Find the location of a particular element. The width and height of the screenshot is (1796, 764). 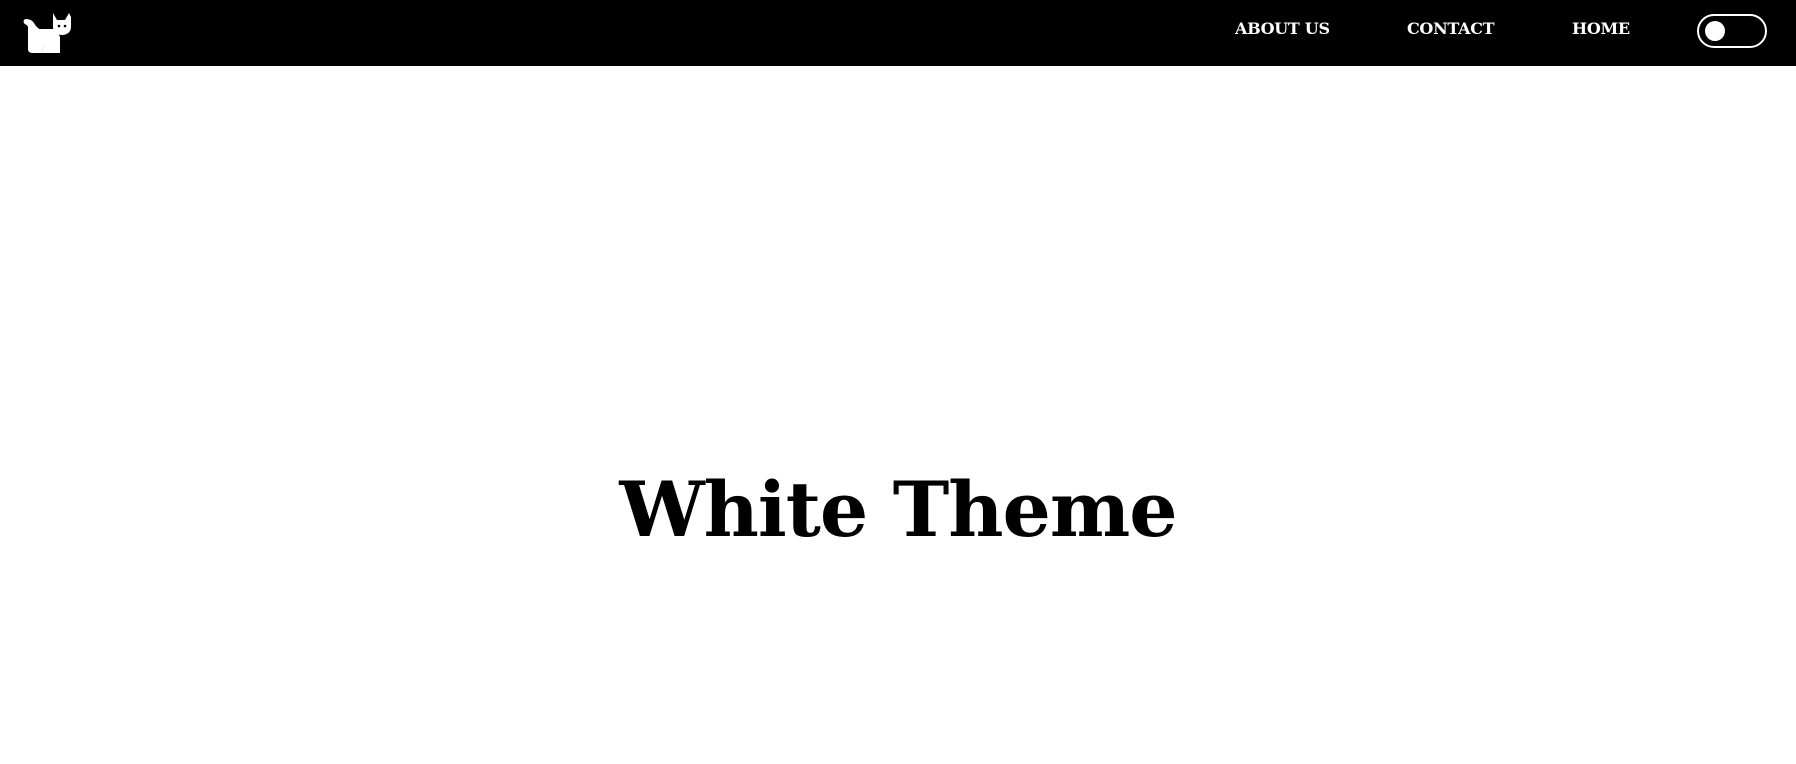

main-nav: ABOUT US CONTACT HOME is located at coordinates (898, 33).